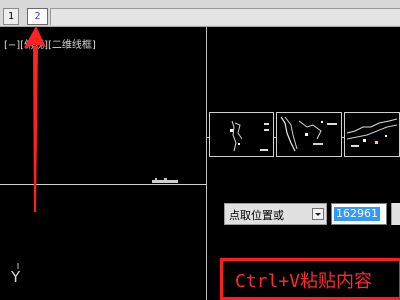 The height and width of the screenshot is (300, 400). Describe the element at coordinates (35, 37) in the screenshot. I see `red-arrow-head` at that location.